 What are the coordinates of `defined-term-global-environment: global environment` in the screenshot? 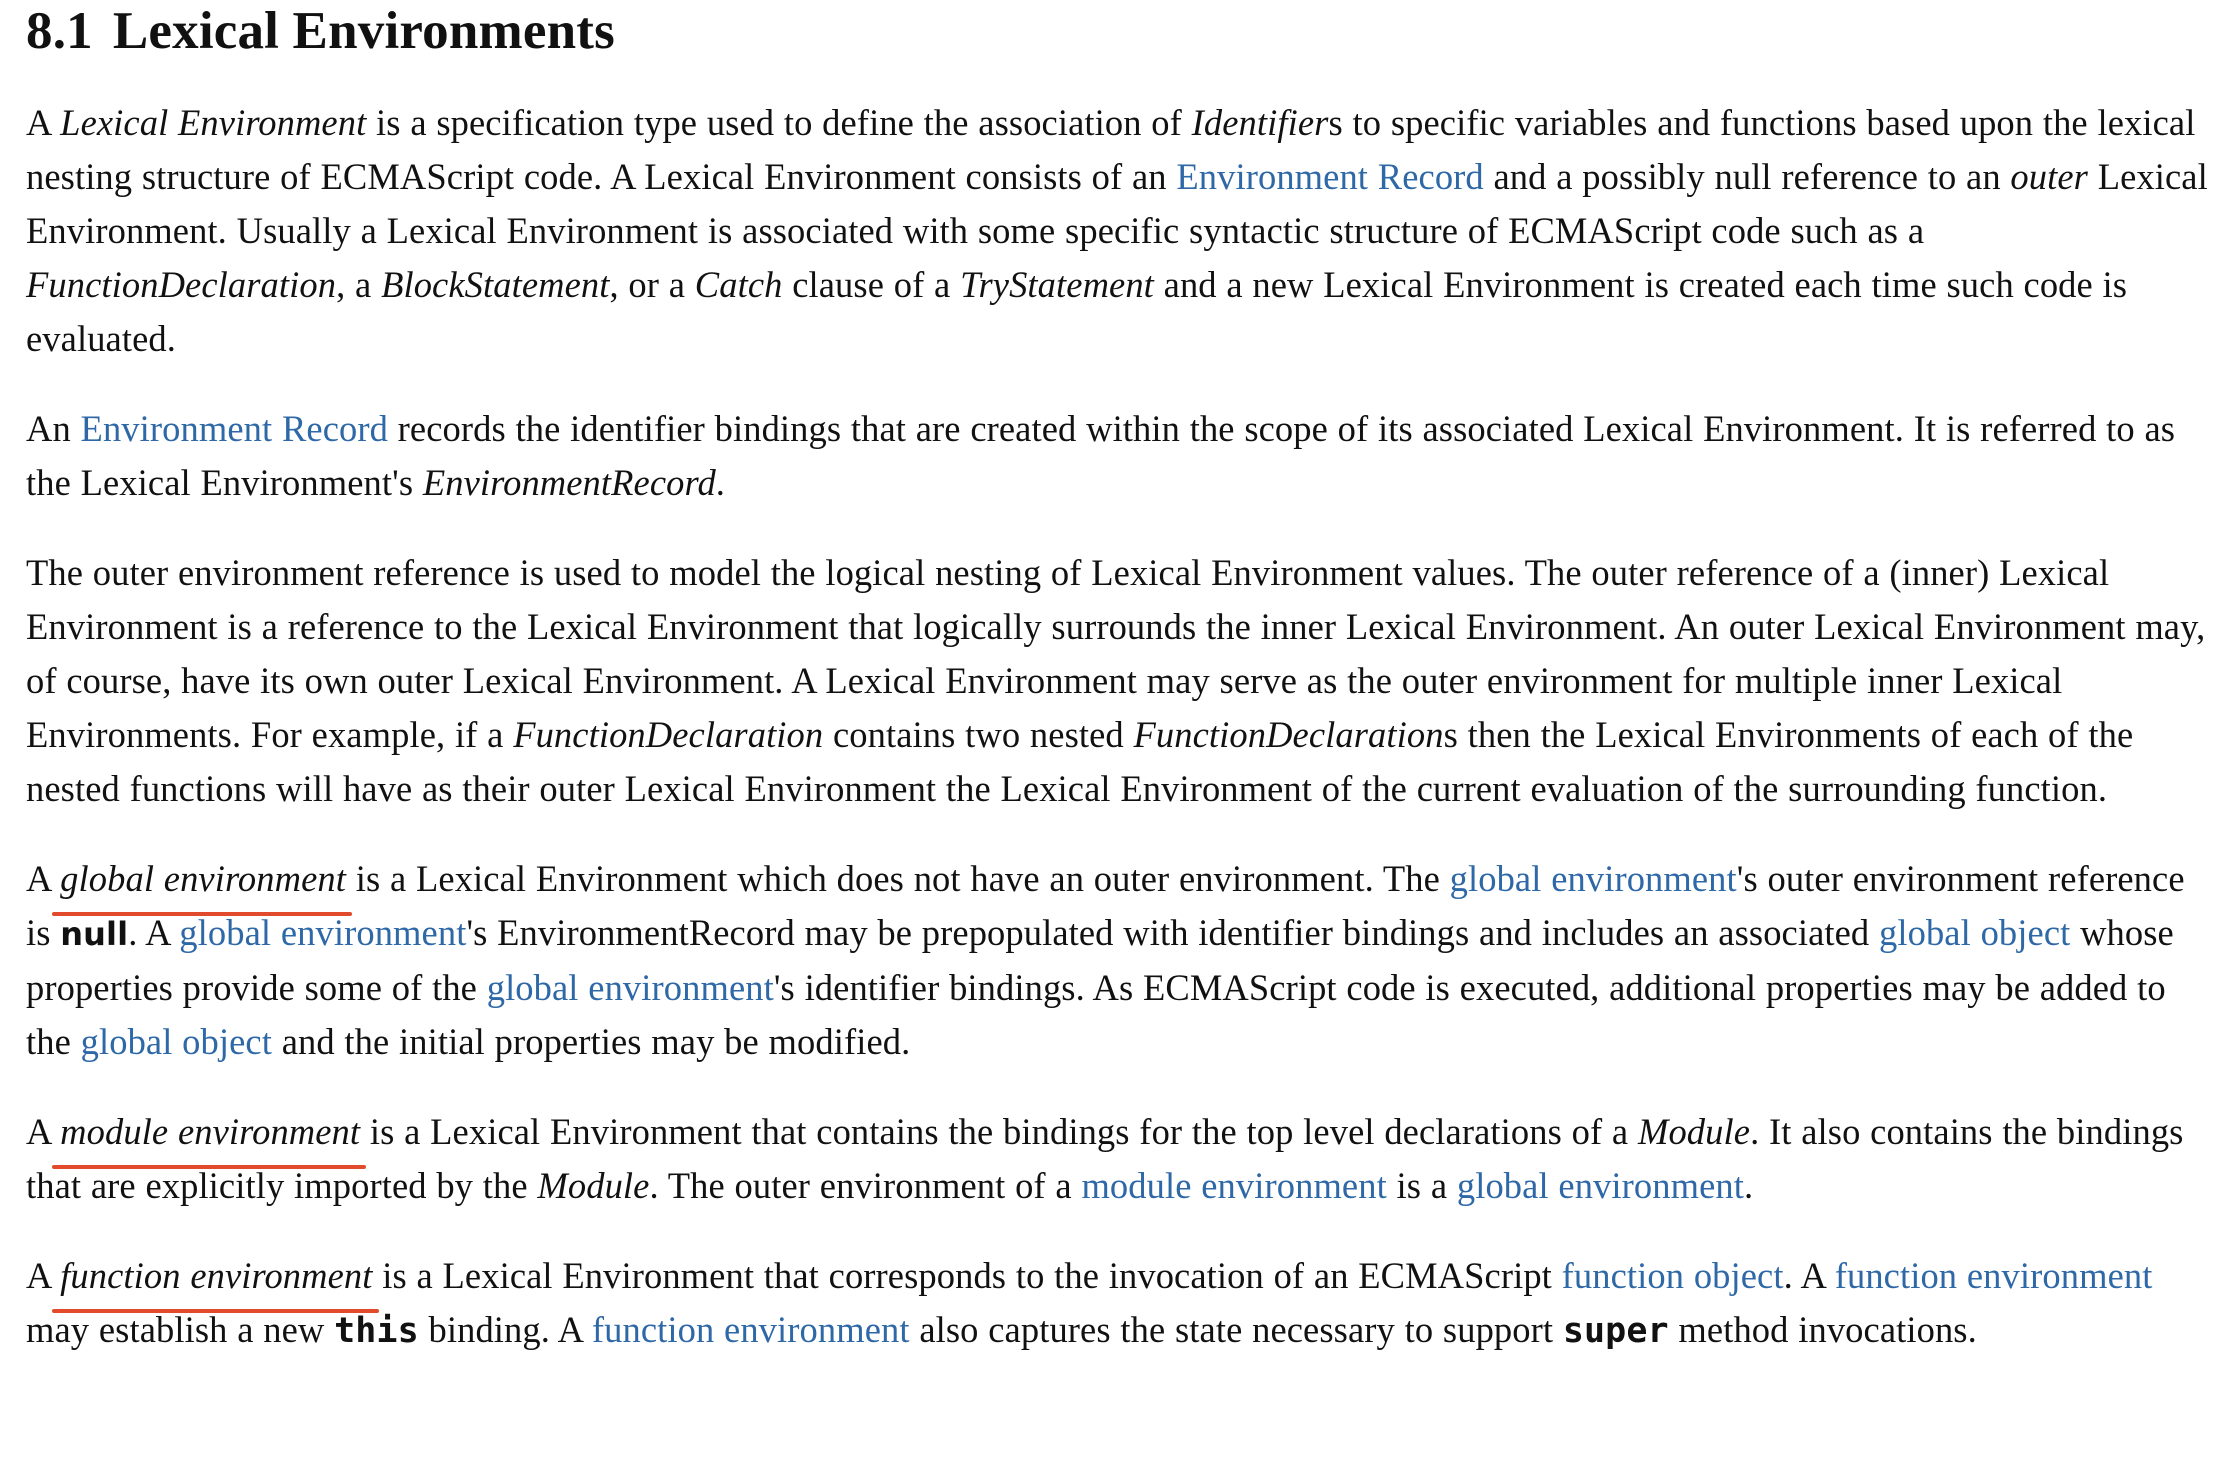 It's located at (202, 884).